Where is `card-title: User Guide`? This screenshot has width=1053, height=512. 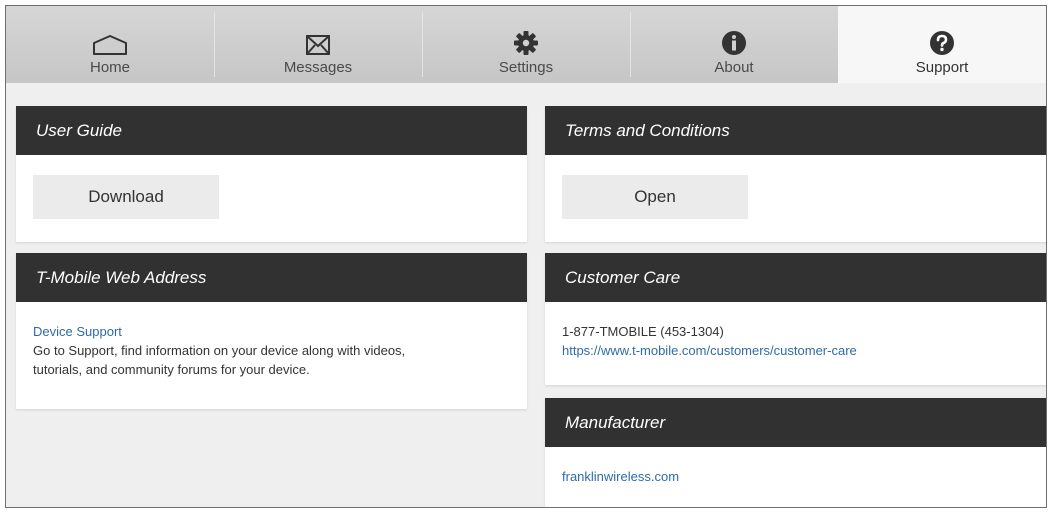 card-title: User Guide is located at coordinates (271, 130).